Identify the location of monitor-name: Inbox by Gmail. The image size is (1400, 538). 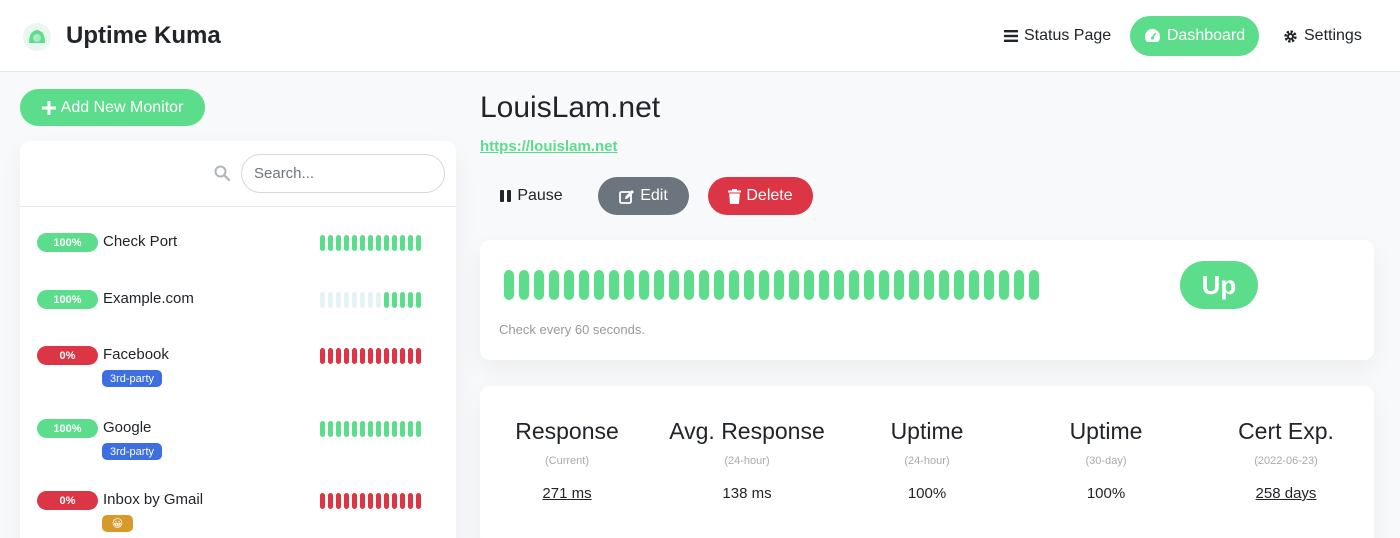
(153, 499).